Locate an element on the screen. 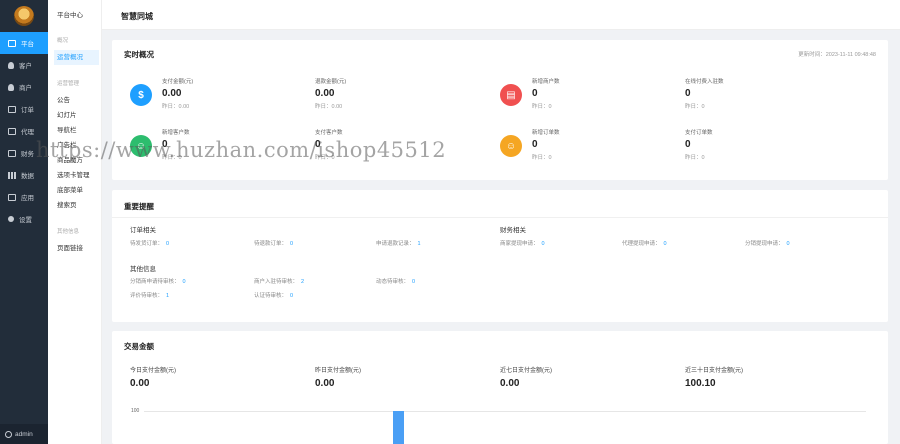 The width and height of the screenshot is (900, 444). stat-label: 支付订单数 is located at coordinates (699, 133).